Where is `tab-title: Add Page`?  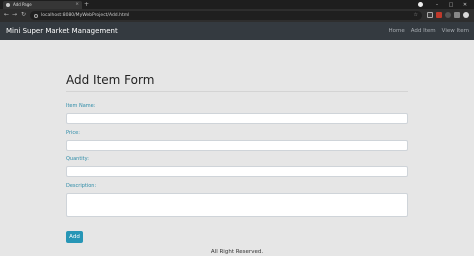 tab-title: Add Page is located at coordinates (22, 4).